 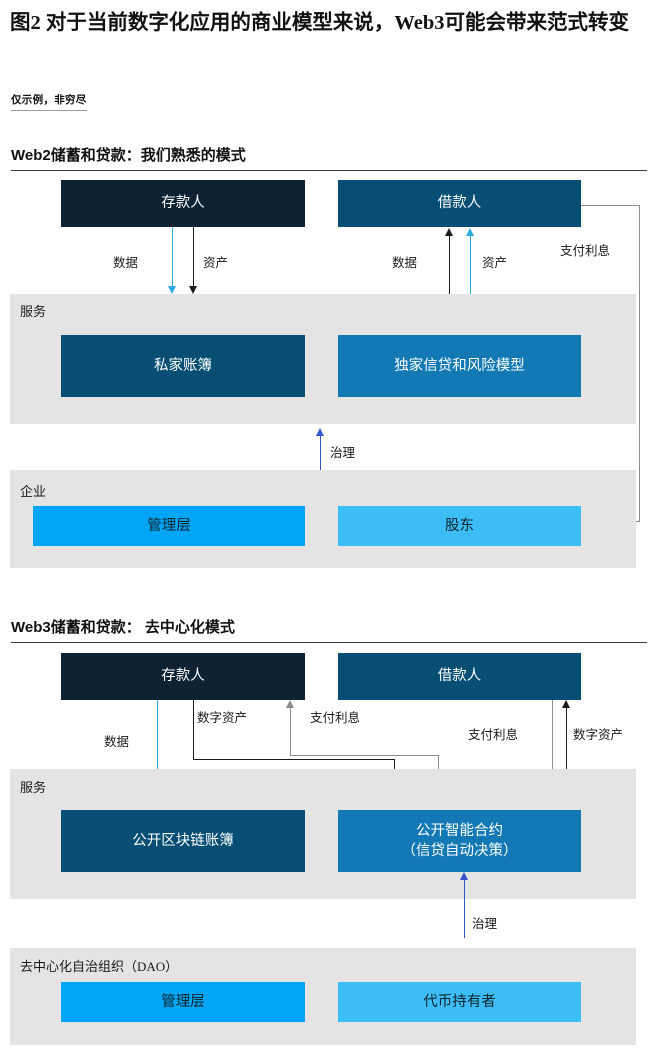 I want to click on web2-flow-asset-depositor-line, so click(x=193, y=257).